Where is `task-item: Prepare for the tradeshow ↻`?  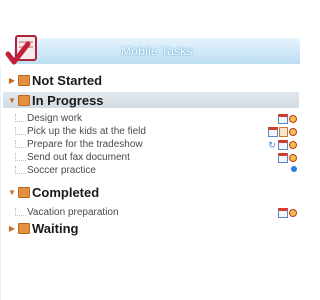
task-item: Prepare for the tradeshow ↻ is located at coordinates (157, 145).